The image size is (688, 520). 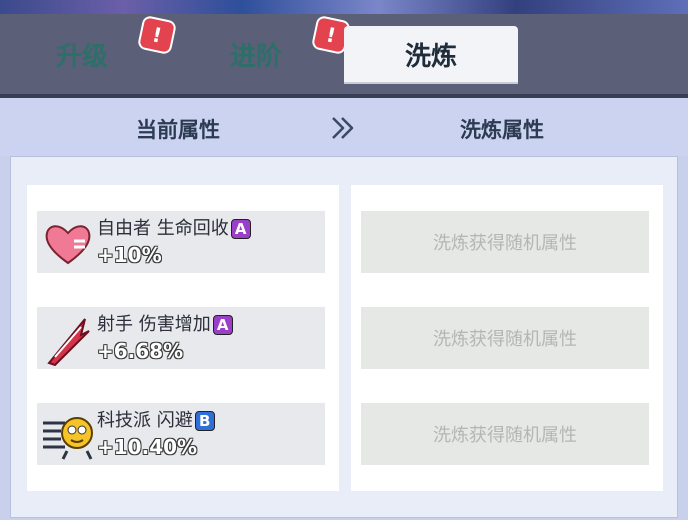 What do you see at coordinates (178, 130) in the screenshot?
I see `current-attributes-title: 当前属性` at bounding box center [178, 130].